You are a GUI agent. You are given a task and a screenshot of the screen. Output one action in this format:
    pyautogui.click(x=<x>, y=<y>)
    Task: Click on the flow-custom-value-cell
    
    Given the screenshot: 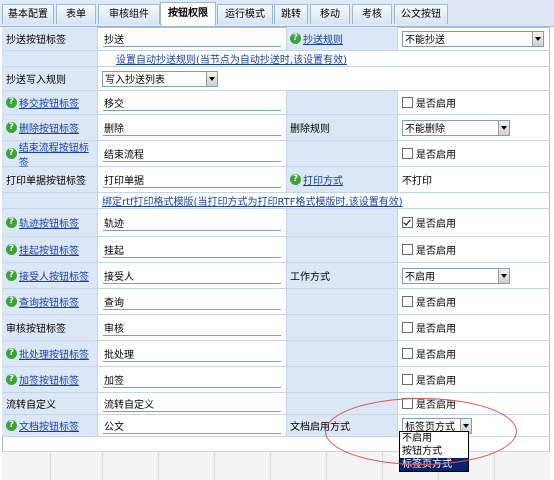 What is the action you would take?
    pyautogui.click(x=192, y=403)
    